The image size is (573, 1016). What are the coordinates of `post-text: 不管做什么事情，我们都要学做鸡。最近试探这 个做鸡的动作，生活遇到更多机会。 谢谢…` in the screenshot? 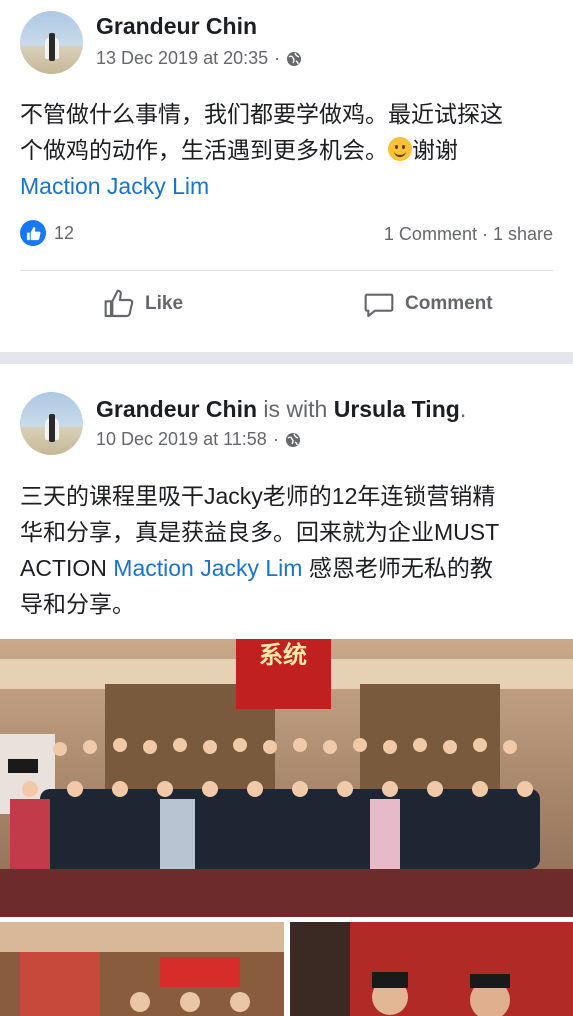 It's located at (290, 150).